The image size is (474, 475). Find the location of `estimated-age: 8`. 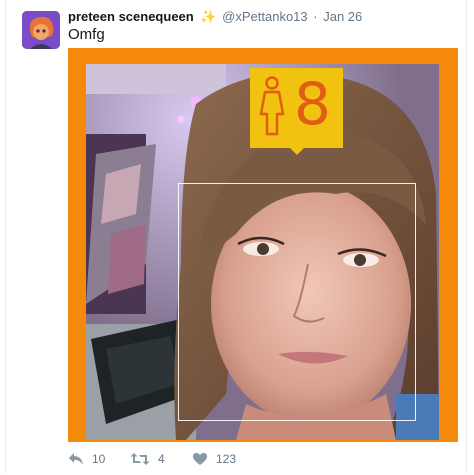

estimated-age: 8 is located at coordinates (312, 104).